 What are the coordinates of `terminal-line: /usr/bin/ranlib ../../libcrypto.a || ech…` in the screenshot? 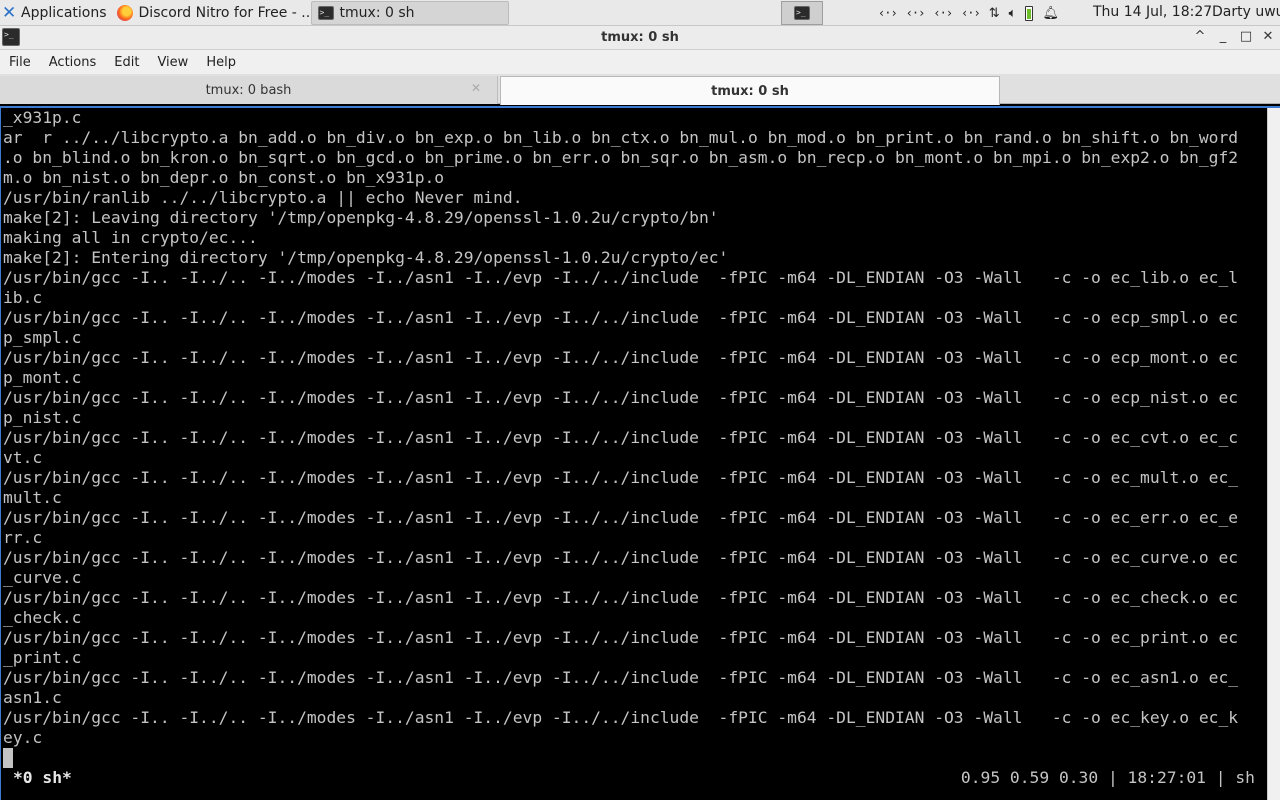 It's located at (263, 197).